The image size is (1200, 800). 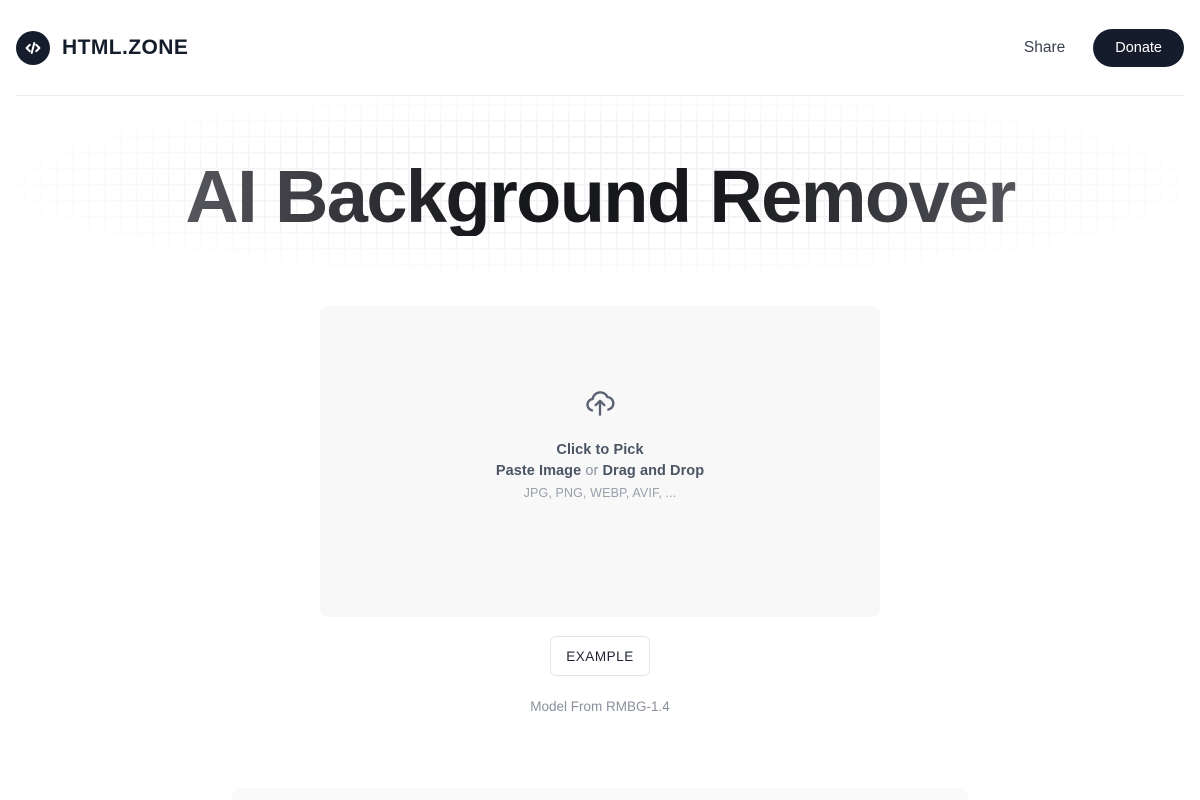 I want to click on dropzone-click-label: Click to Pick, so click(x=600, y=449).